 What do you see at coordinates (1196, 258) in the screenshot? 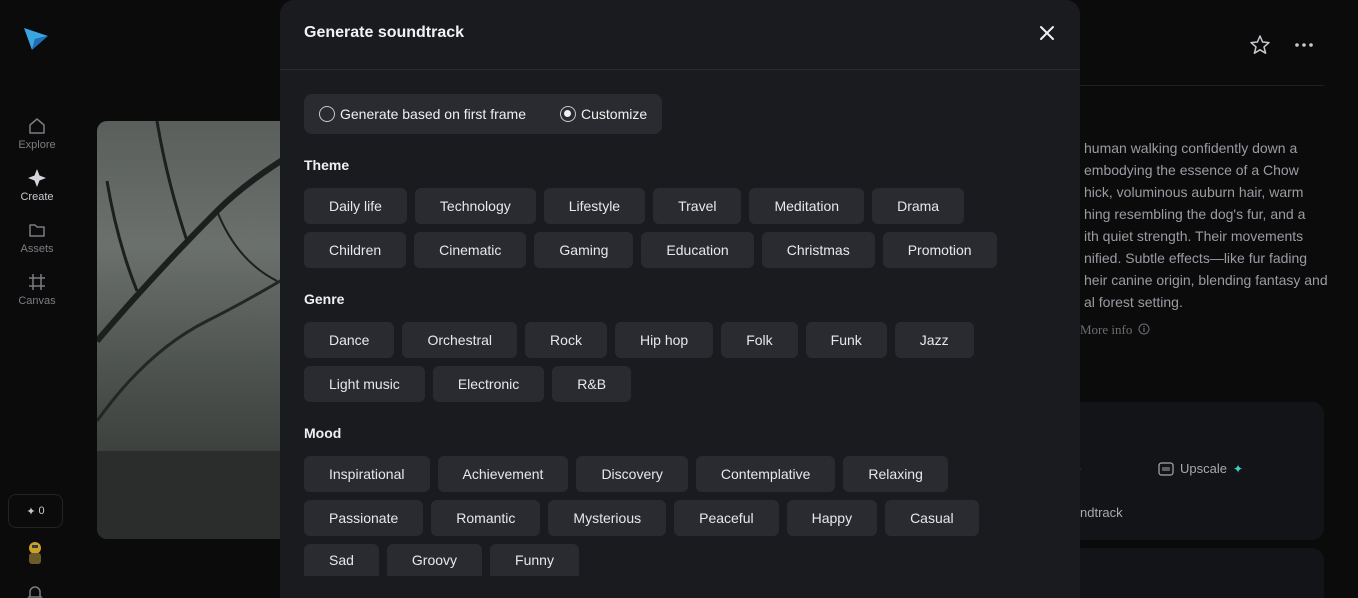
I see `description-line: nified. Subtle effects—like fur fading` at bounding box center [1196, 258].